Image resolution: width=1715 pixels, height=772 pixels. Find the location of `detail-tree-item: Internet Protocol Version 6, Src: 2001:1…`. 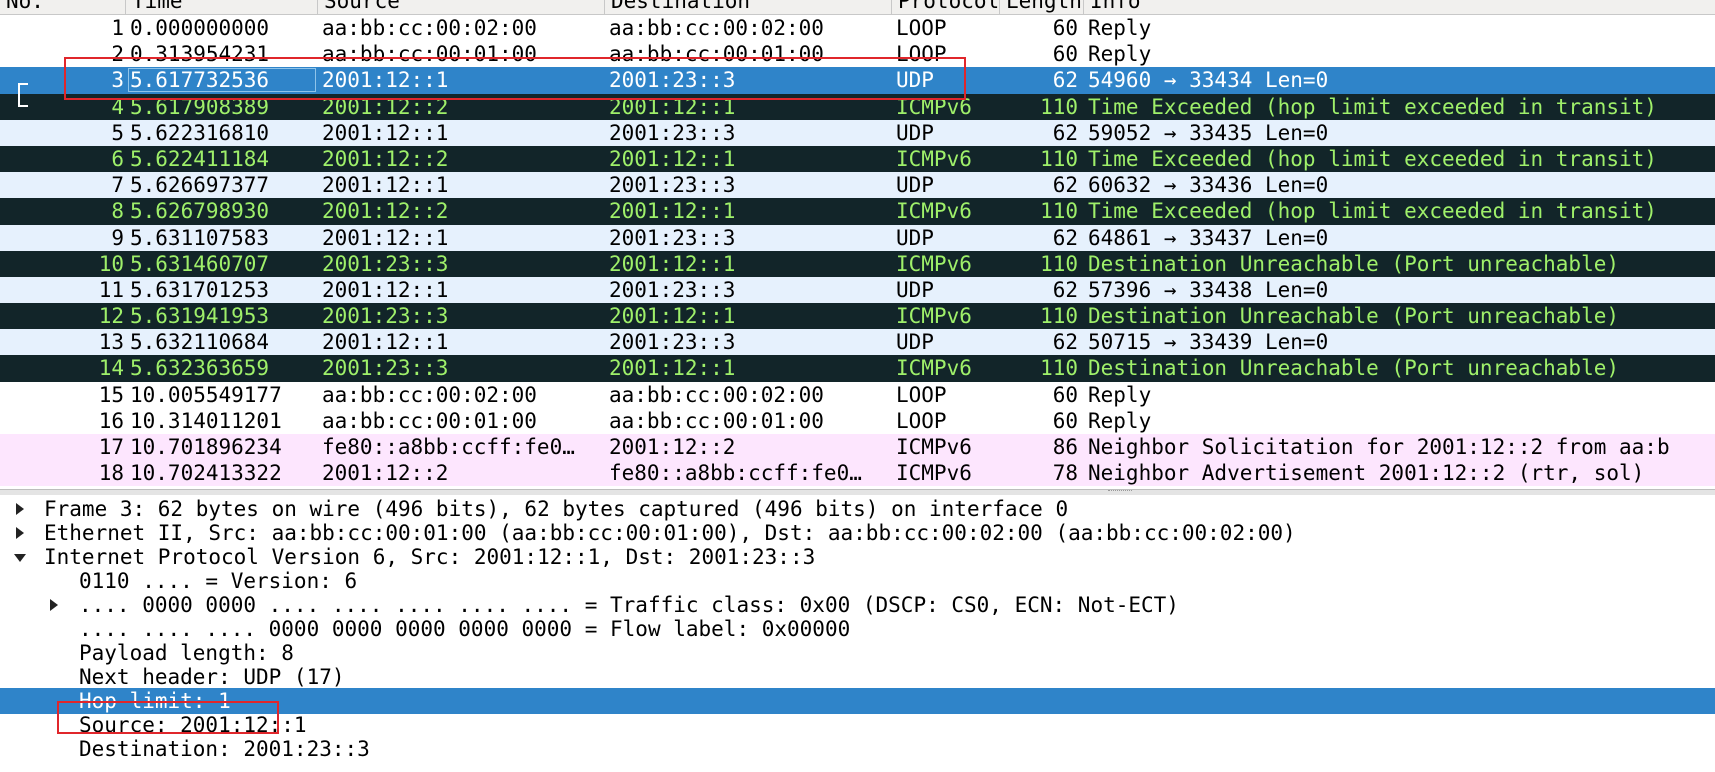

detail-tree-item: Internet Protocol Version 6, Src: 2001:1… is located at coordinates (857, 557).